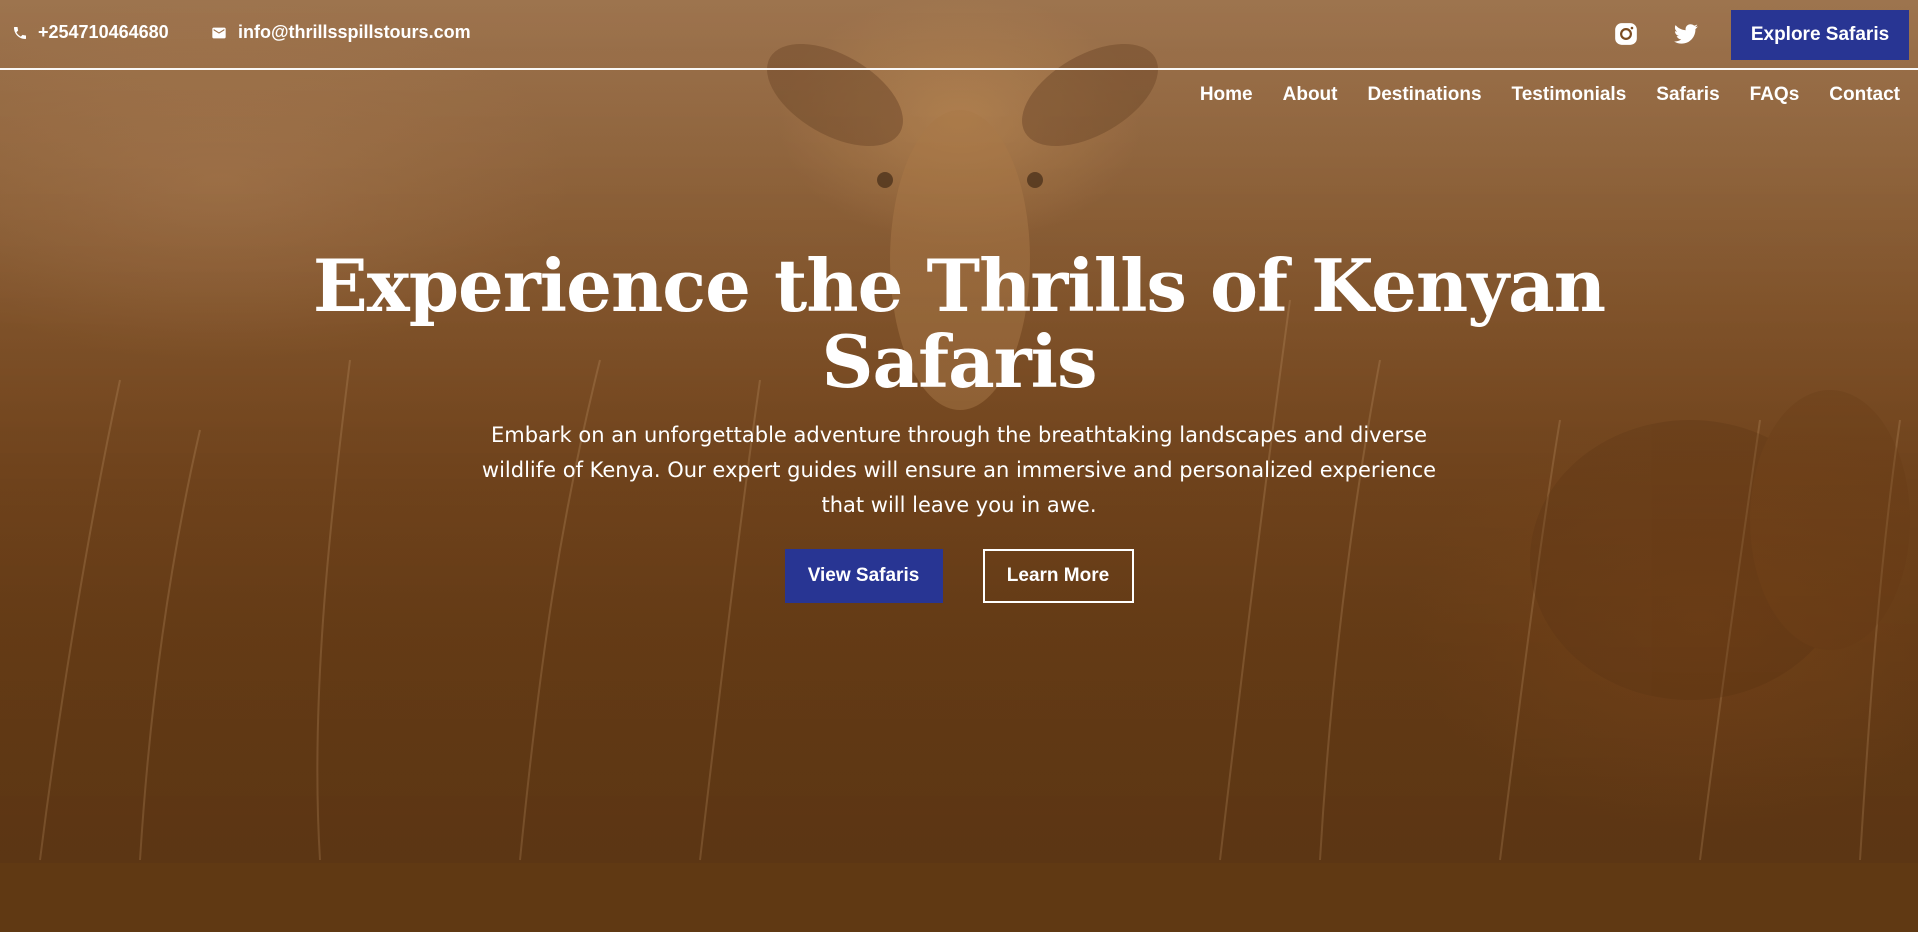 The height and width of the screenshot is (932, 1918). What do you see at coordinates (20, 33) in the screenshot?
I see `phone-icon` at bounding box center [20, 33].